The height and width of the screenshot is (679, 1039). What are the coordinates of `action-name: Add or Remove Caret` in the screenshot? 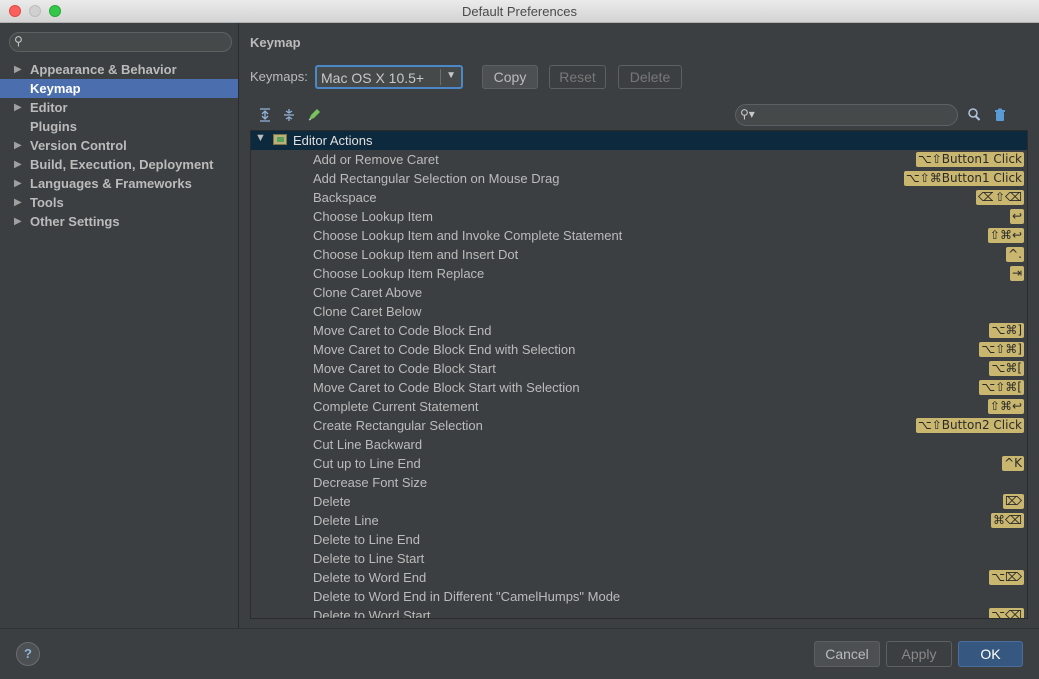 It's located at (376, 159).